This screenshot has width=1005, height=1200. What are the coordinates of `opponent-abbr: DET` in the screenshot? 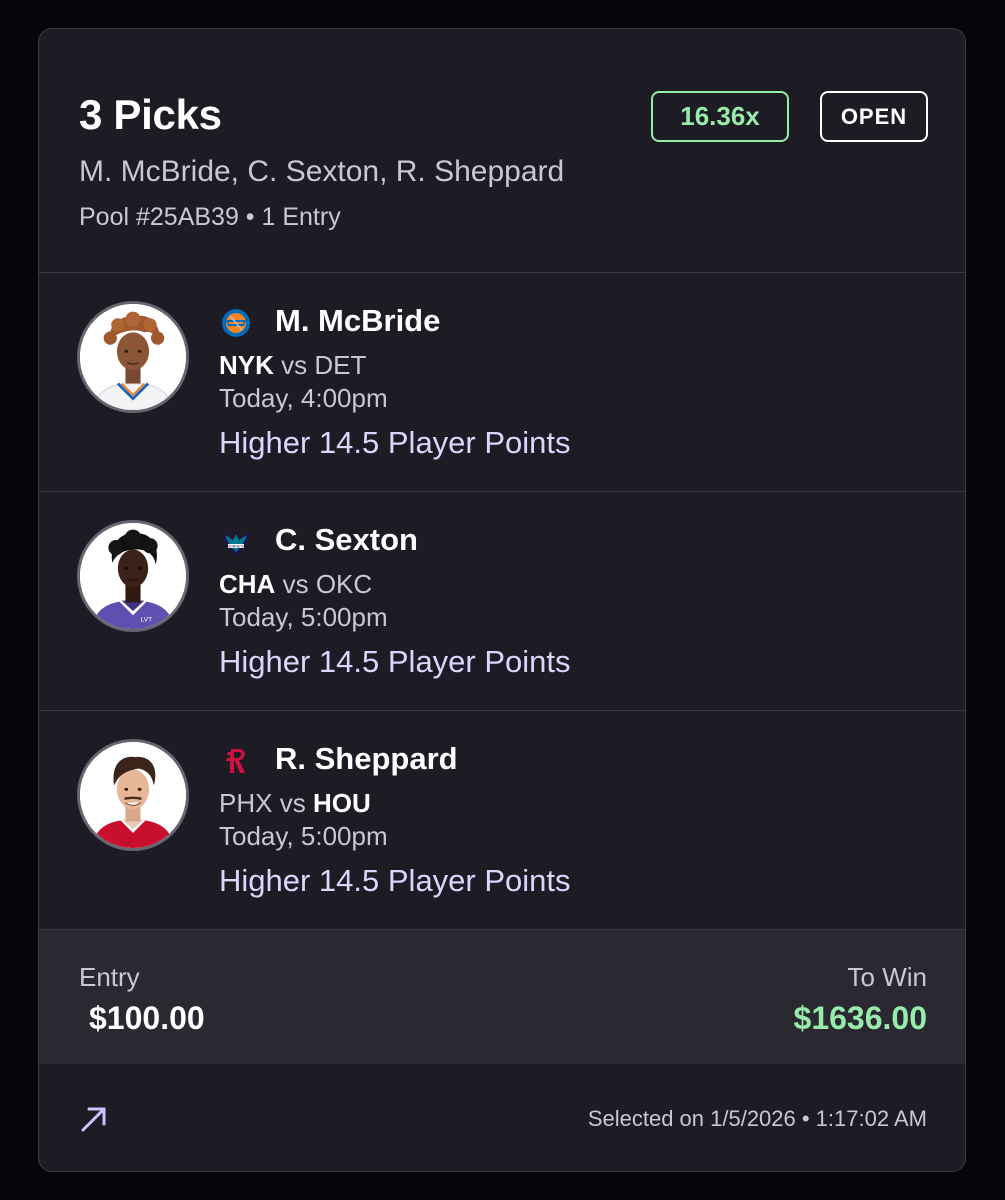 It's located at (340, 365).